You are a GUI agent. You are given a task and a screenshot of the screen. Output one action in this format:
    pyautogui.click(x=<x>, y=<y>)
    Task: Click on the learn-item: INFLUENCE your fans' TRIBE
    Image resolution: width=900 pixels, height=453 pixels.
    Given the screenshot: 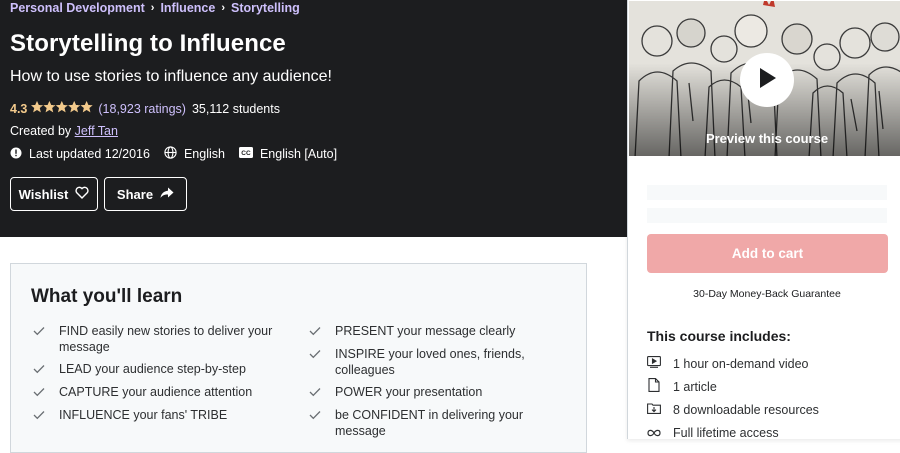 What is the action you would take?
    pyautogui.click(x=158, y=415)
    